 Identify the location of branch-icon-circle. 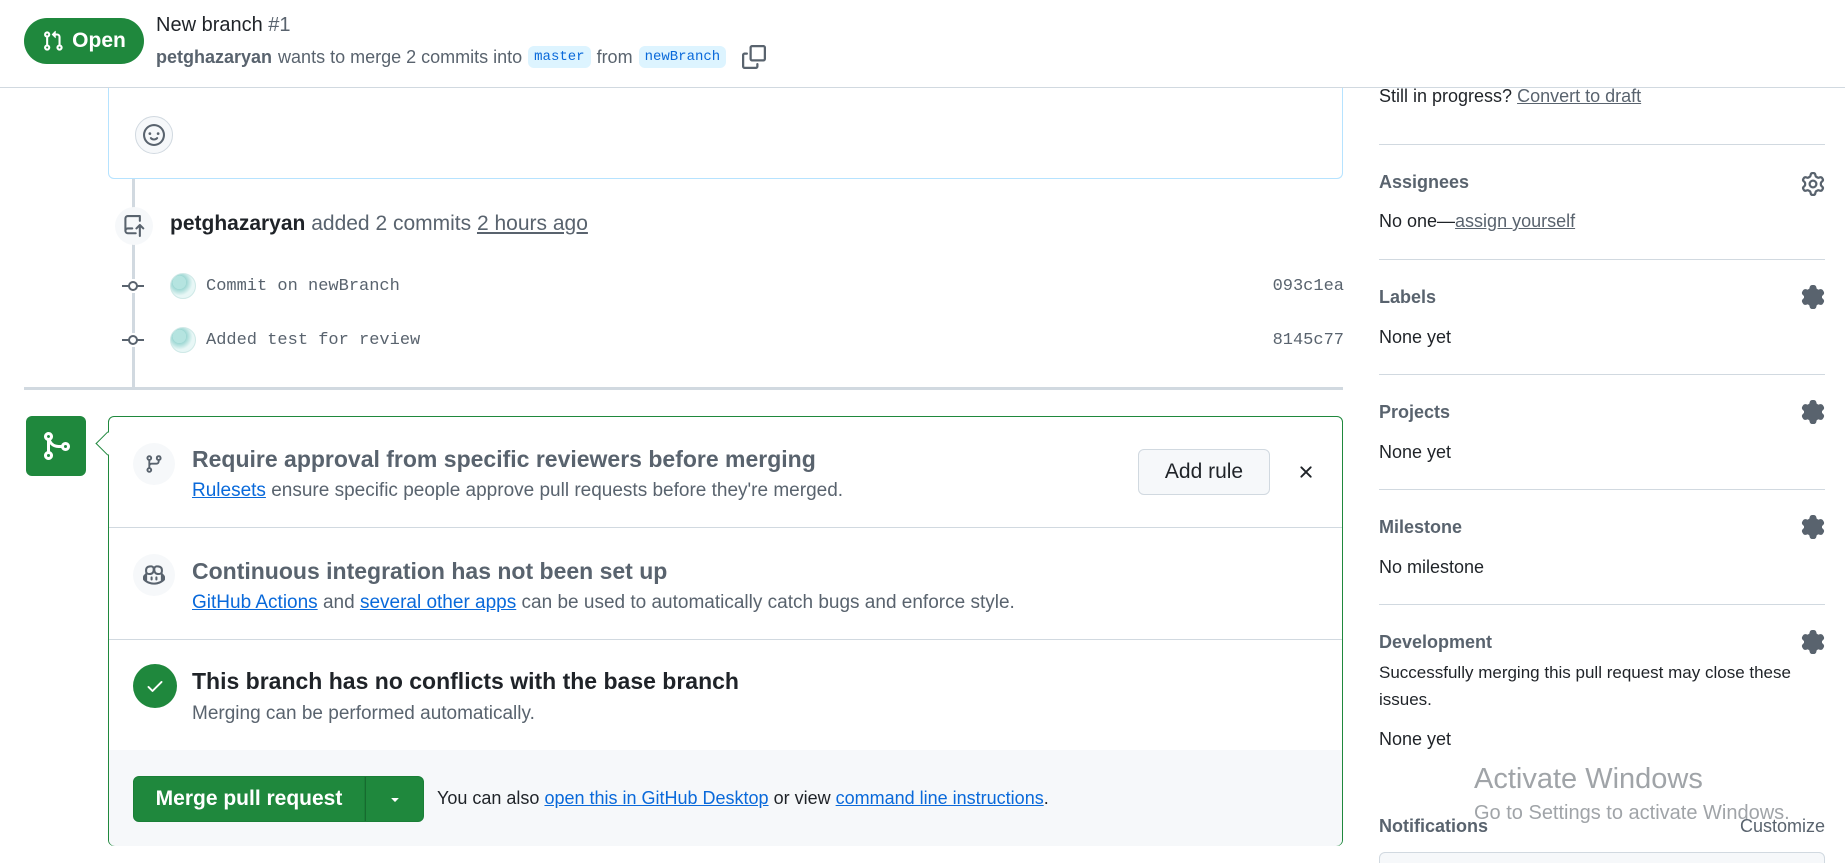
(154, 464).